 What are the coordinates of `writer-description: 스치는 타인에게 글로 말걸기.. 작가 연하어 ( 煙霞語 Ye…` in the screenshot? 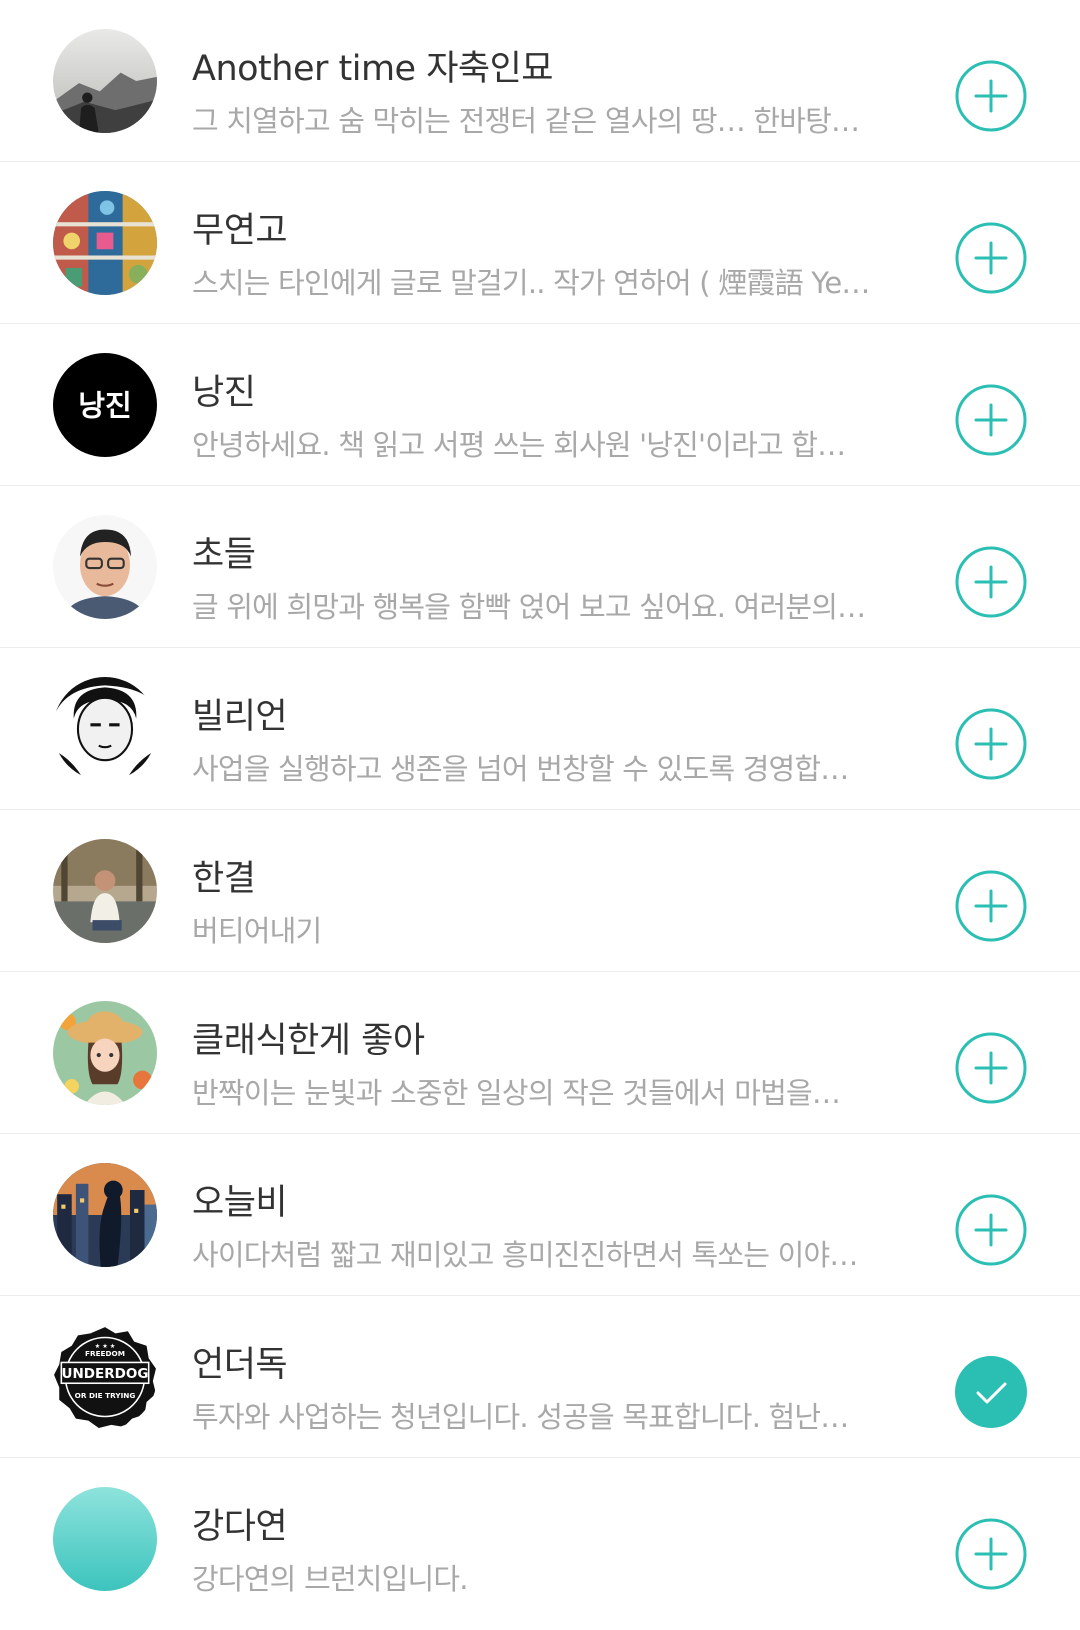 It's located at (531, 283).